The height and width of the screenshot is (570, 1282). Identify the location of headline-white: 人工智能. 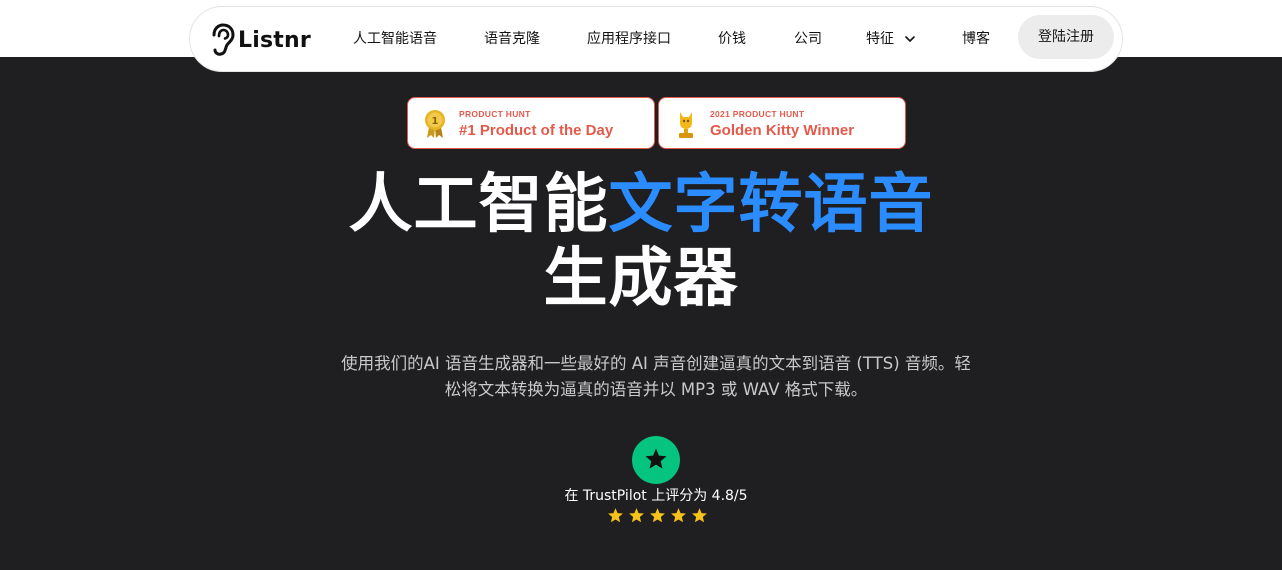
(478, 205).